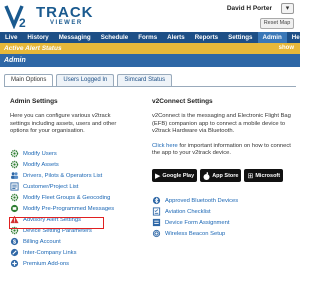  I want to click on list-item: Modify Assets, so click(77, 164).